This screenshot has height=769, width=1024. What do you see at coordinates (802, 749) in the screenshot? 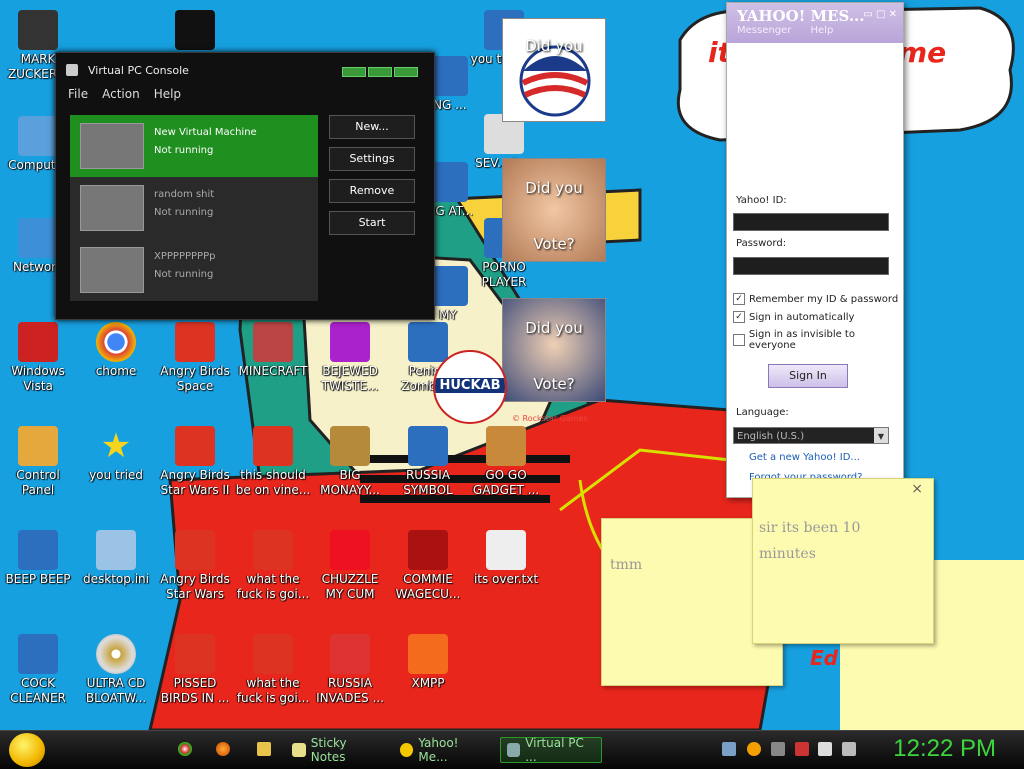
I see `tray-alert-icon` at bounding box center [802, 749].